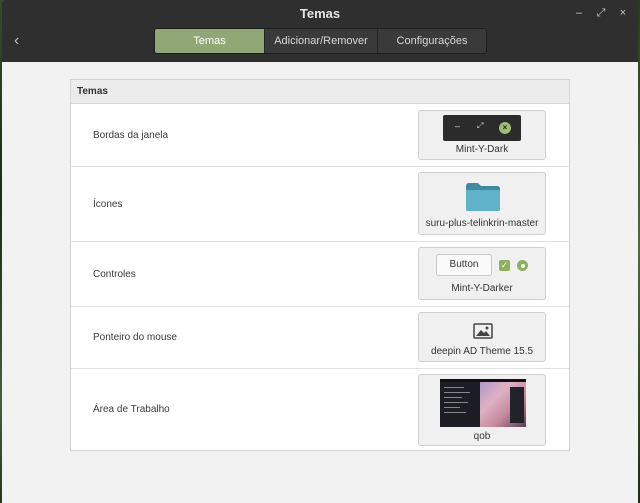 This screenshot has height=503, width=640. I want to click on row-label: Área de Trabalho, so click(131, 409).